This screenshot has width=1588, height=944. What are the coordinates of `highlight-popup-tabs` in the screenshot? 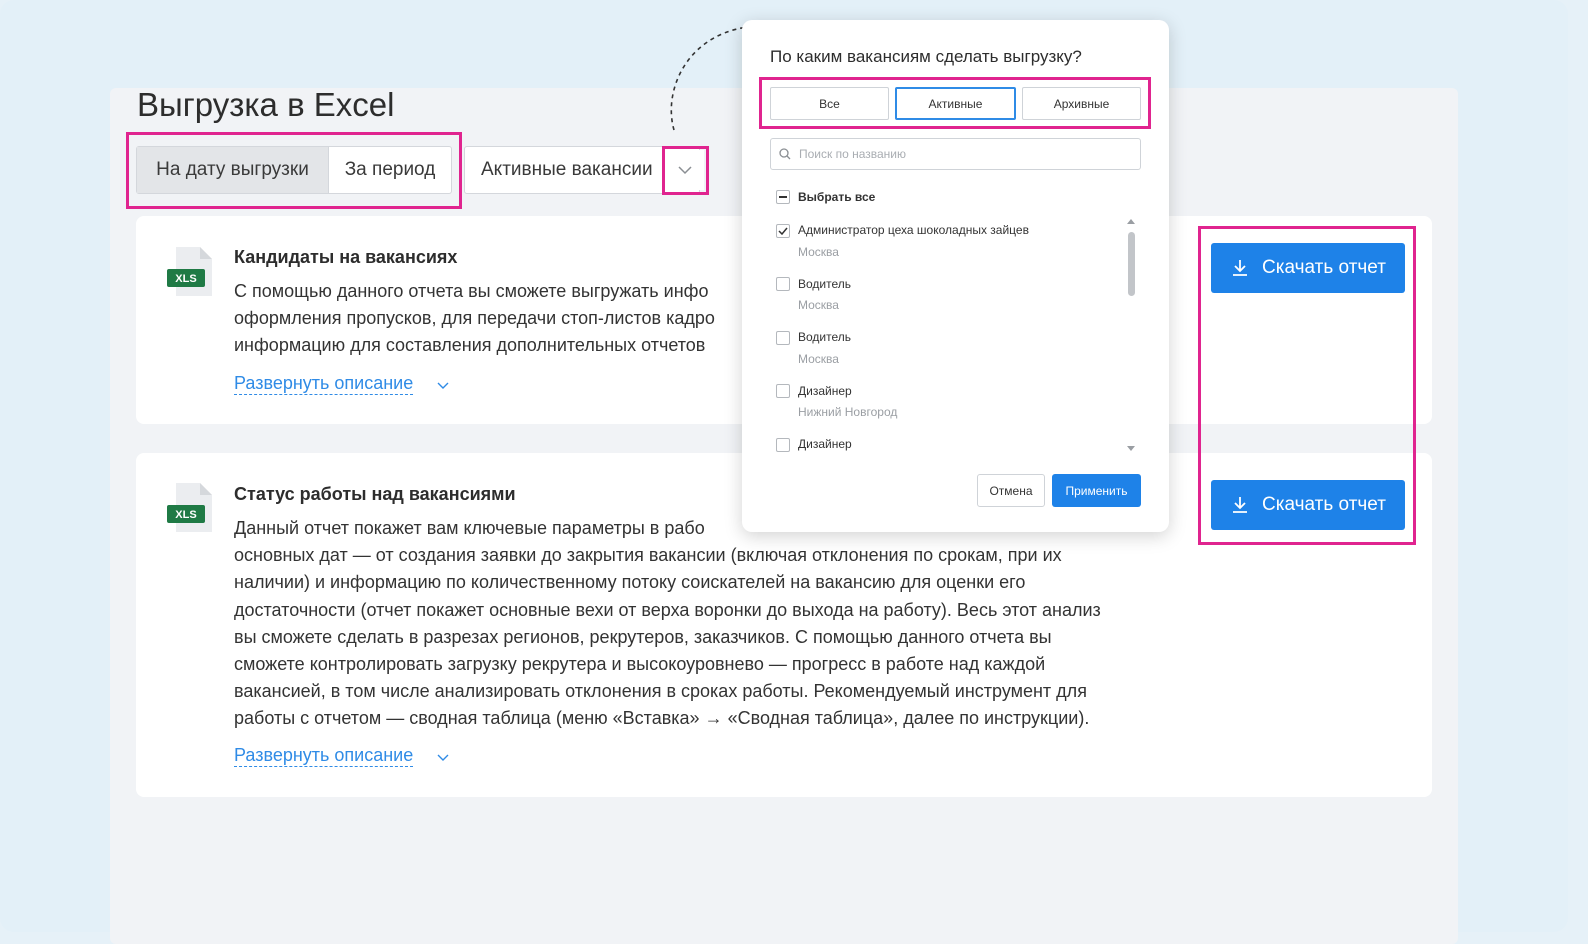 It's located at (955, 103).